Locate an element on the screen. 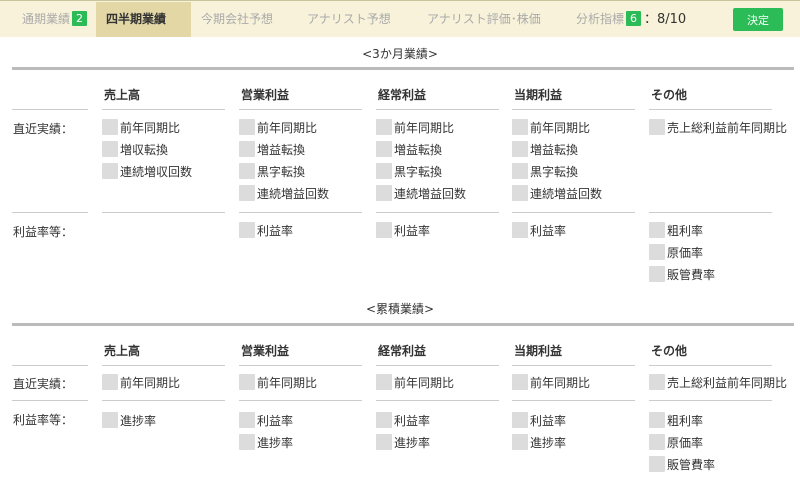 The width and height of the screenshot is (800, 484). column-header-ordinary-profit: 経常利益 is located at coordinates (402, 95).